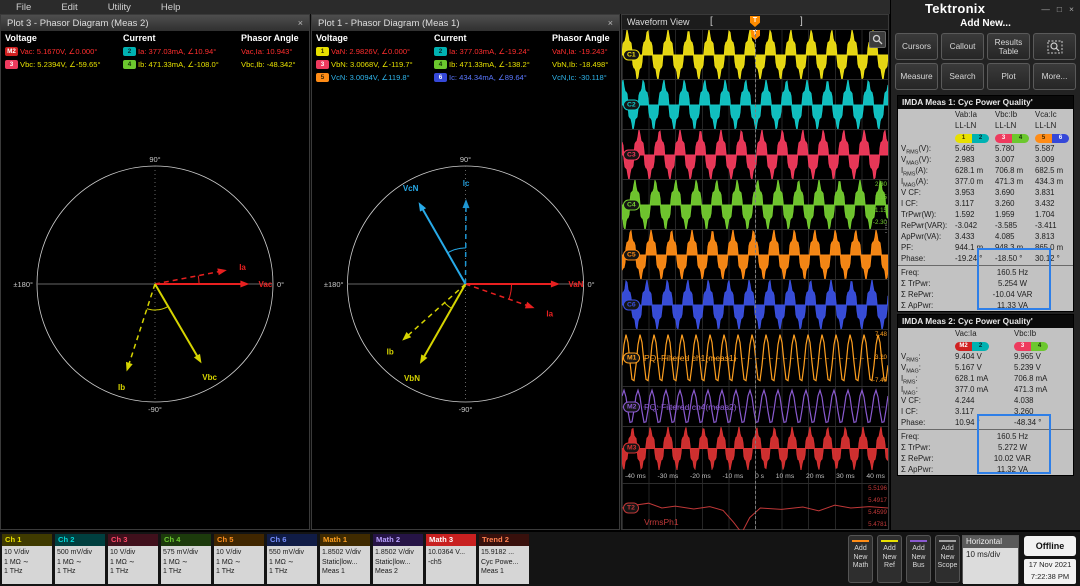 Image resolution: width=1080 pixels, height=586 pixels. I want to click on badge-ch3: Ch 3 10 V/div 1 MΩ ∼ 1 THz, so click(133, 559).